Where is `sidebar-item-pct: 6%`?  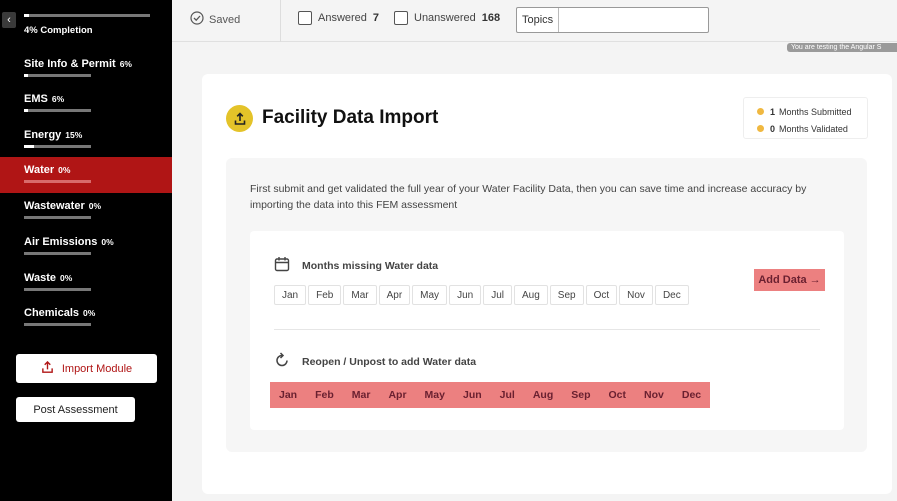 sidebar-item-pct: 6% is located at coordinates (58, 99).